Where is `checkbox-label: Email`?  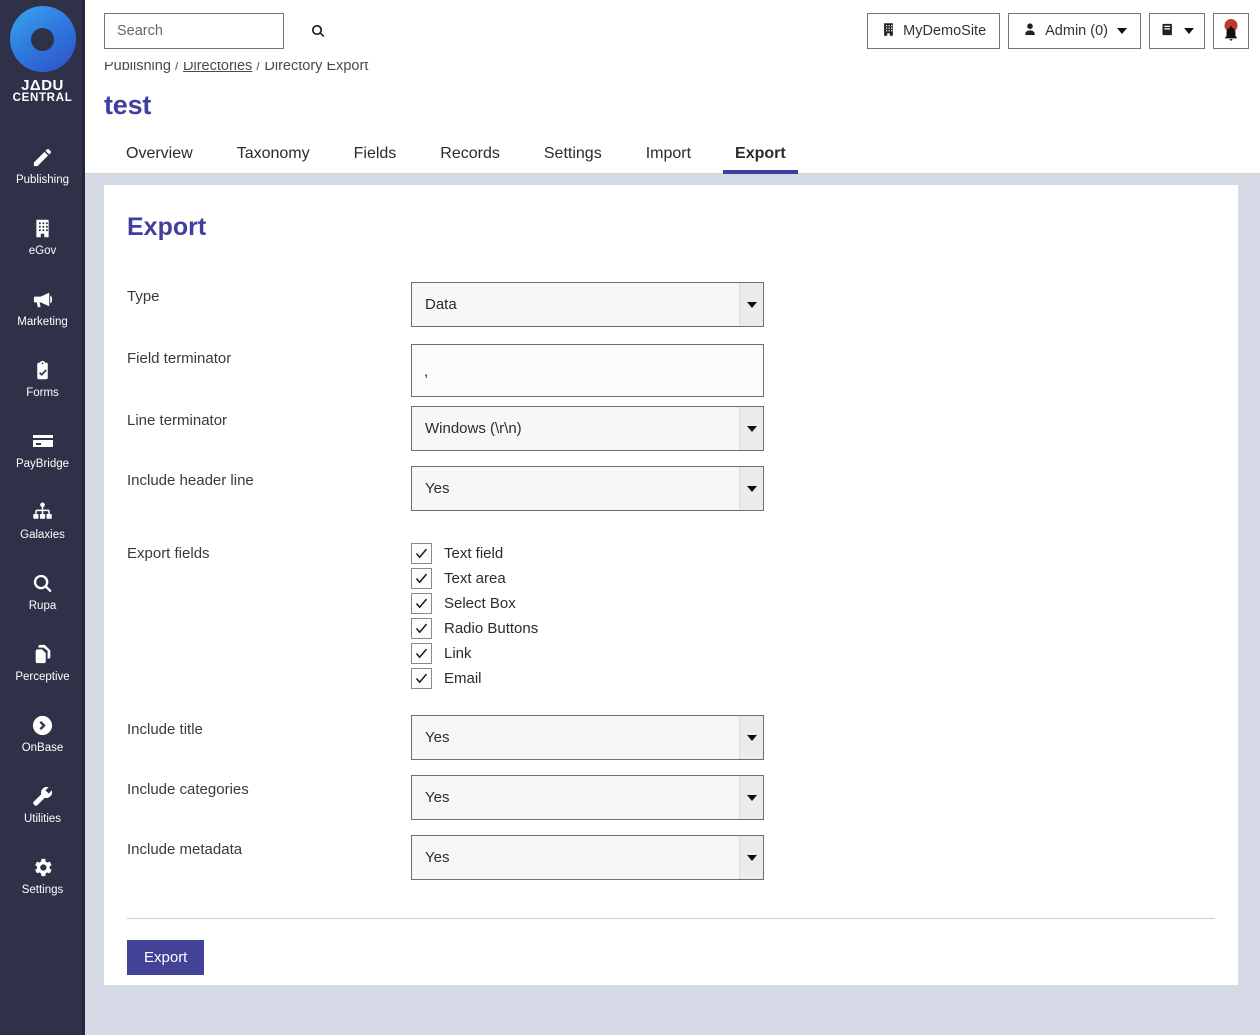 checkbox-label: Email is located at coordinates (463, 678).